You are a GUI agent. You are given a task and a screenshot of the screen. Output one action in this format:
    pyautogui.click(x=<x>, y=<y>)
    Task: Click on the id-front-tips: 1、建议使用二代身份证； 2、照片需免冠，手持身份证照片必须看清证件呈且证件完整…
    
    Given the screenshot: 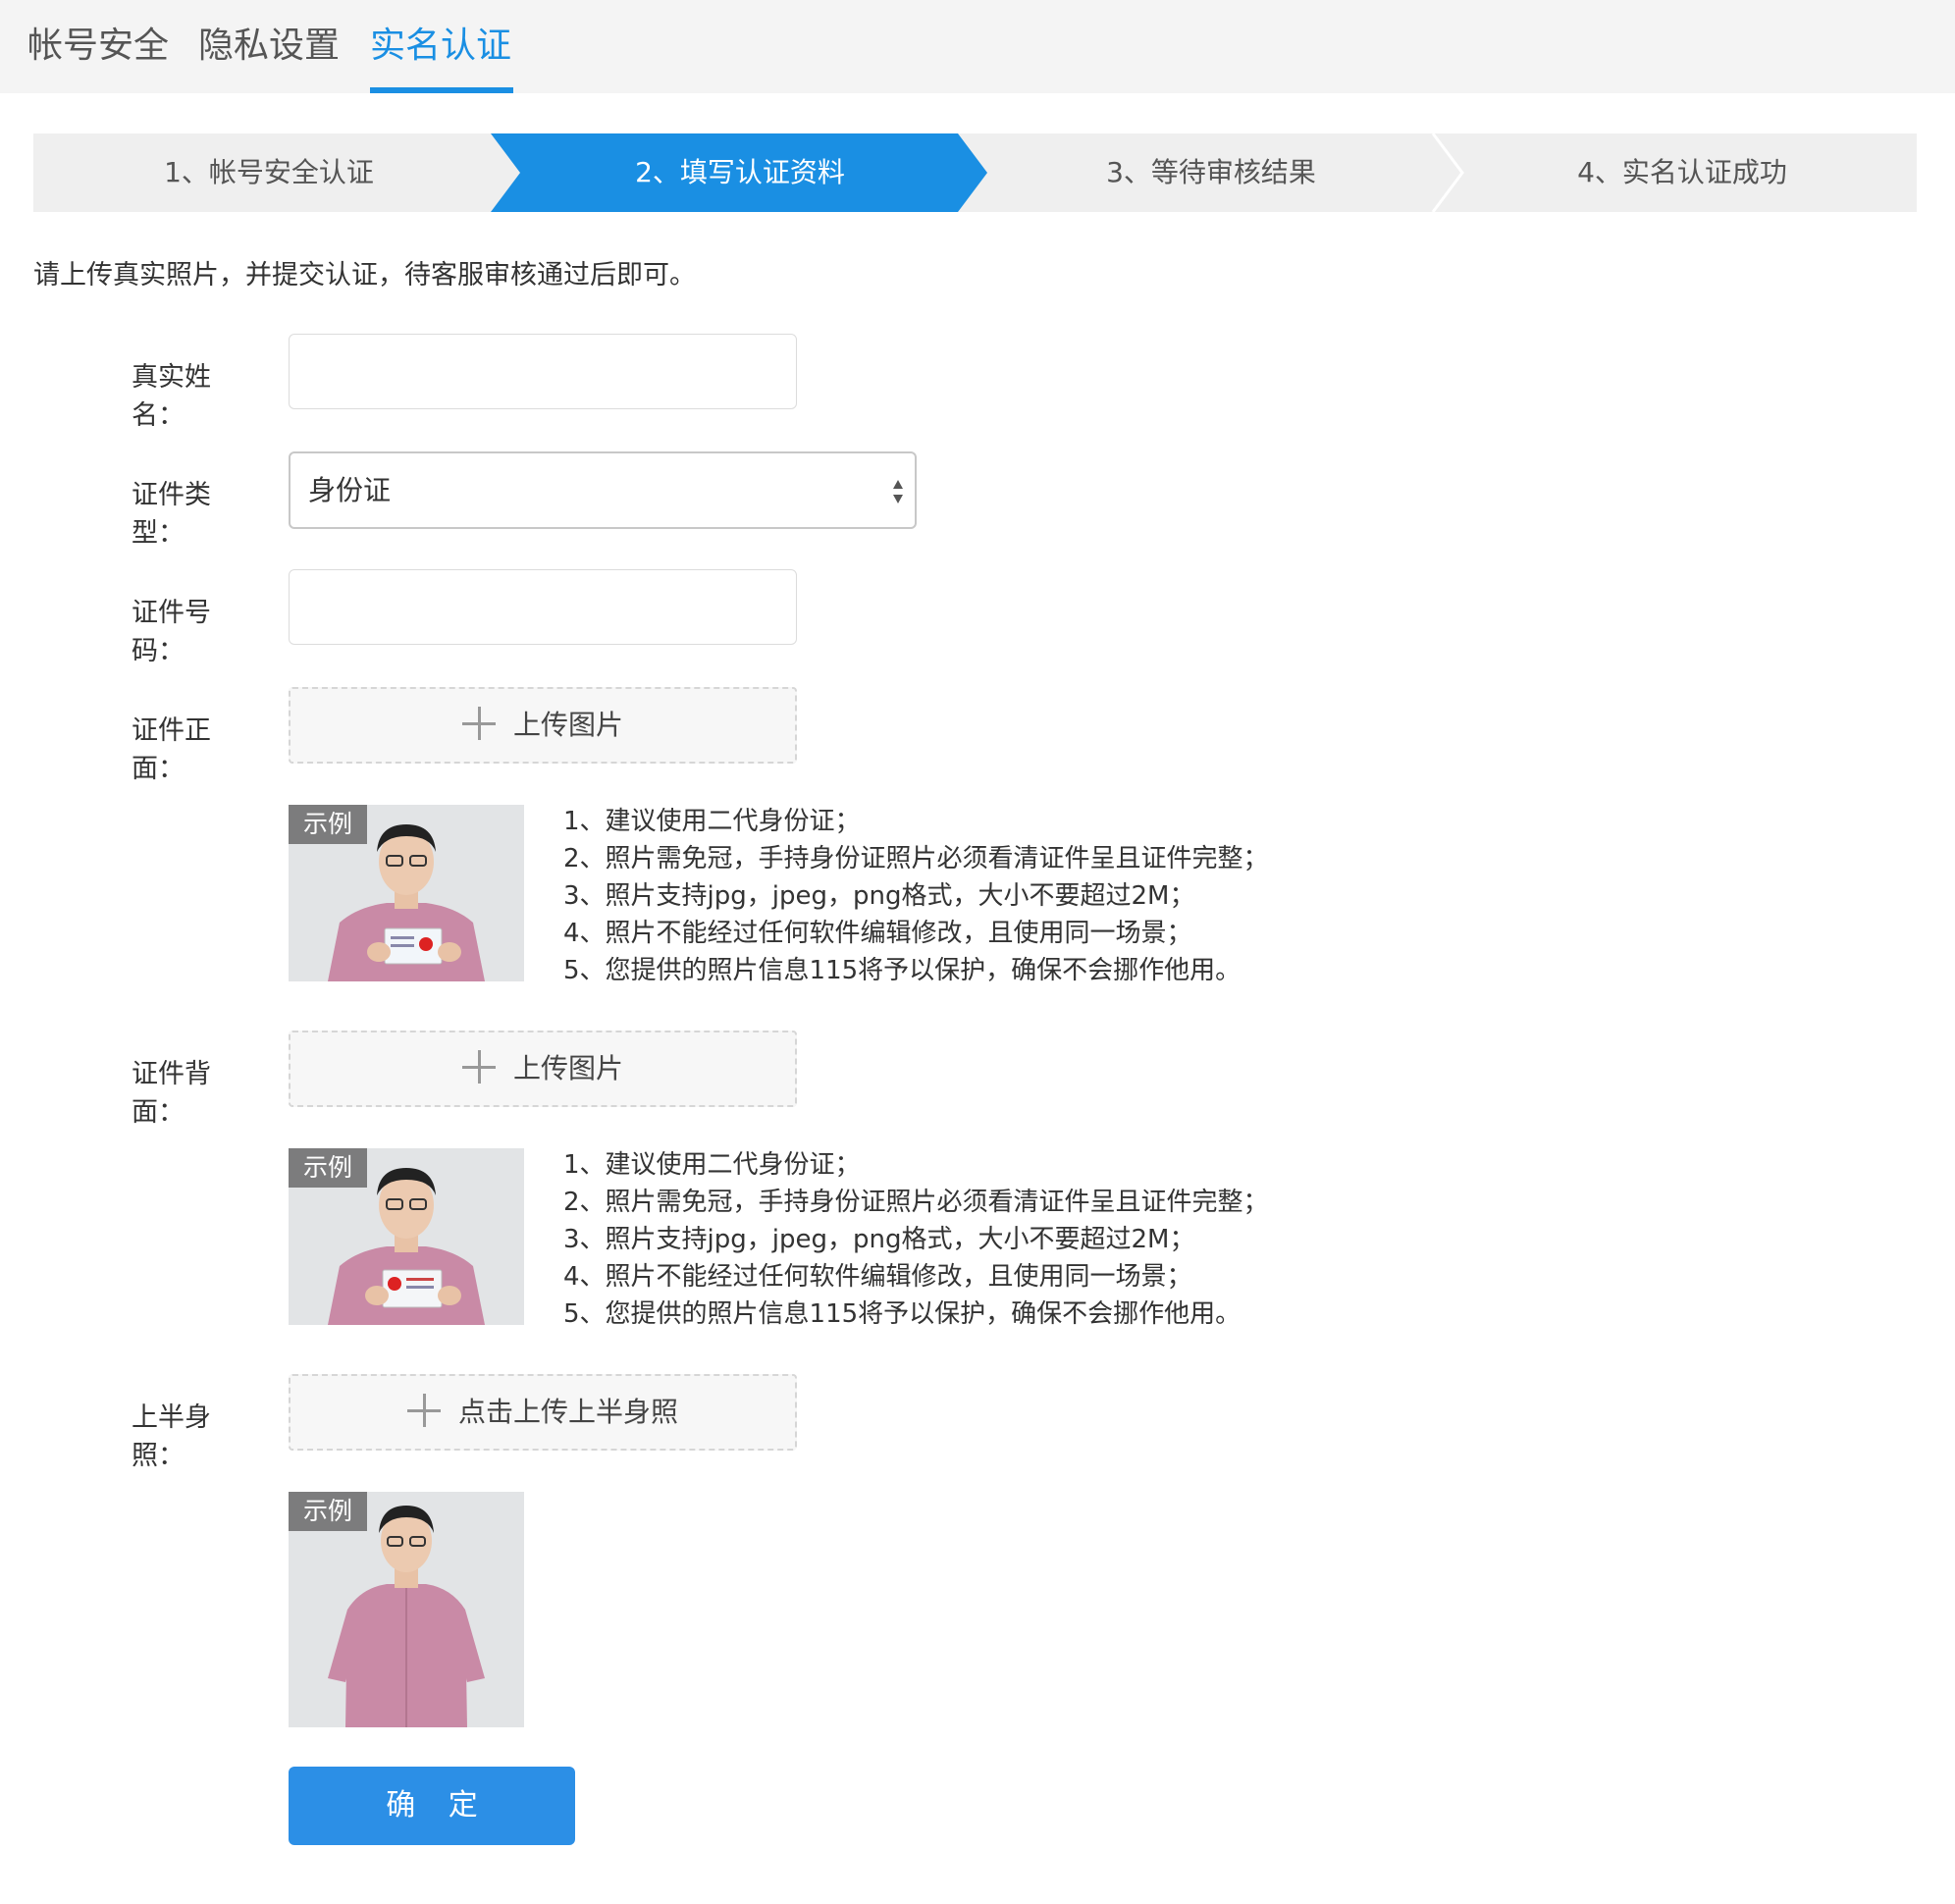 What is the action you would take?
    pyautogui.click(x=916, y=896)
    